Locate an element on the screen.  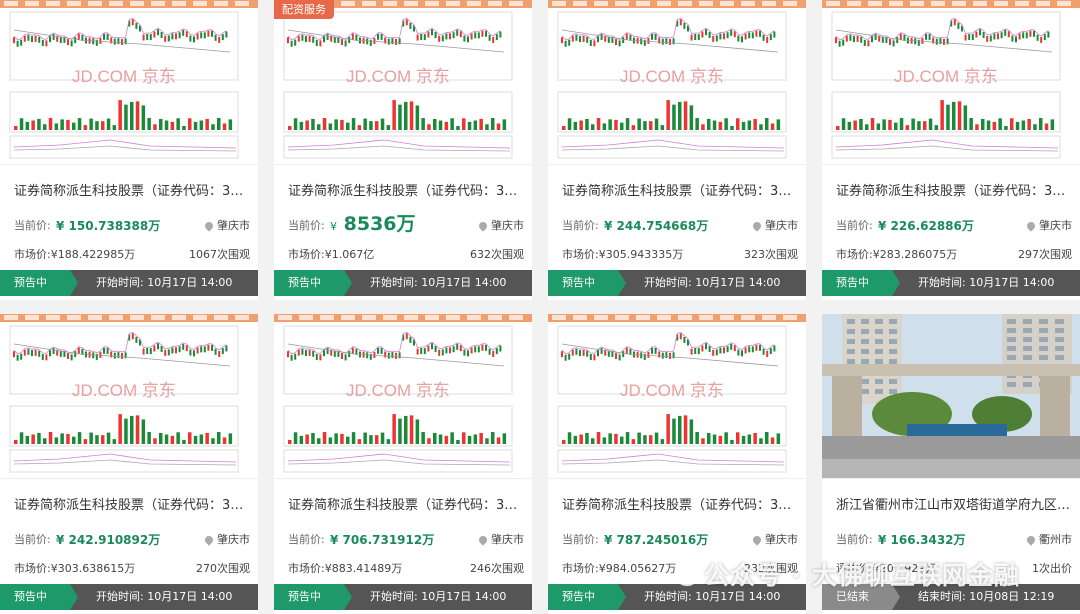
location: 衢州市 is located at coordinates (1048, 539).